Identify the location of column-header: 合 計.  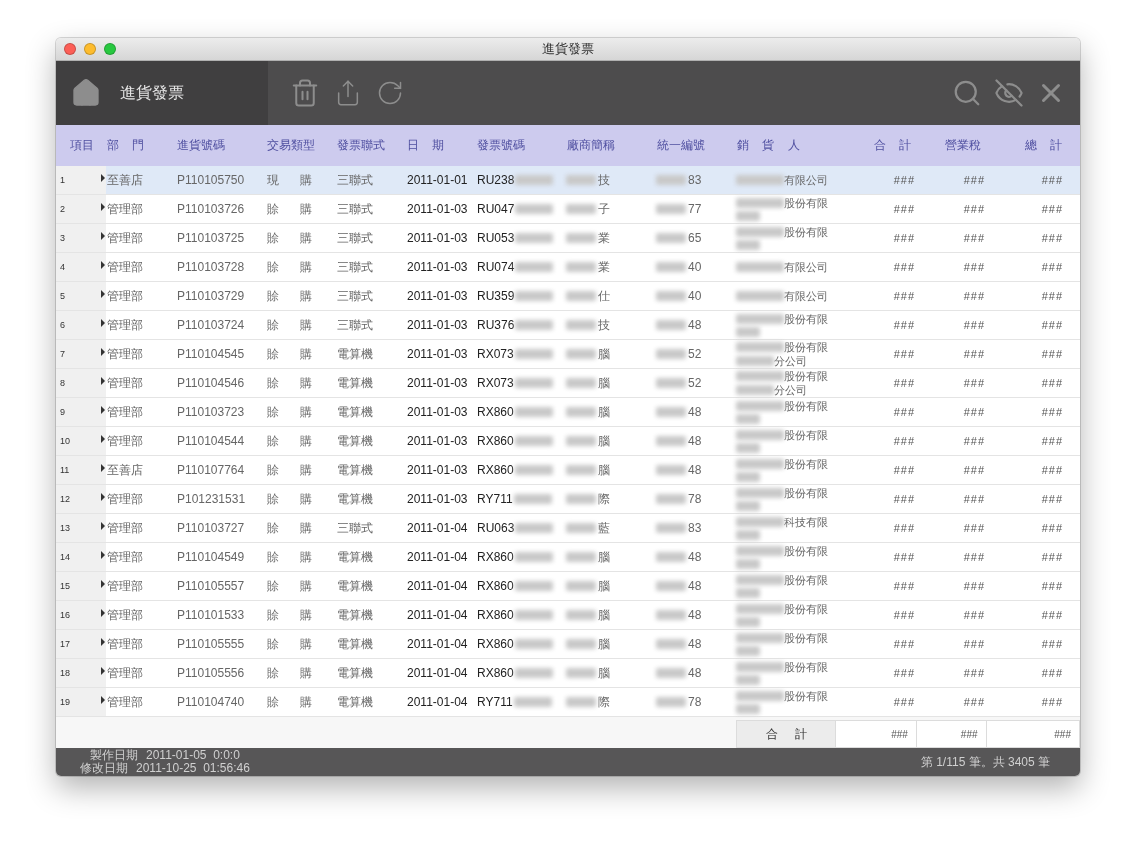
(898, 145).